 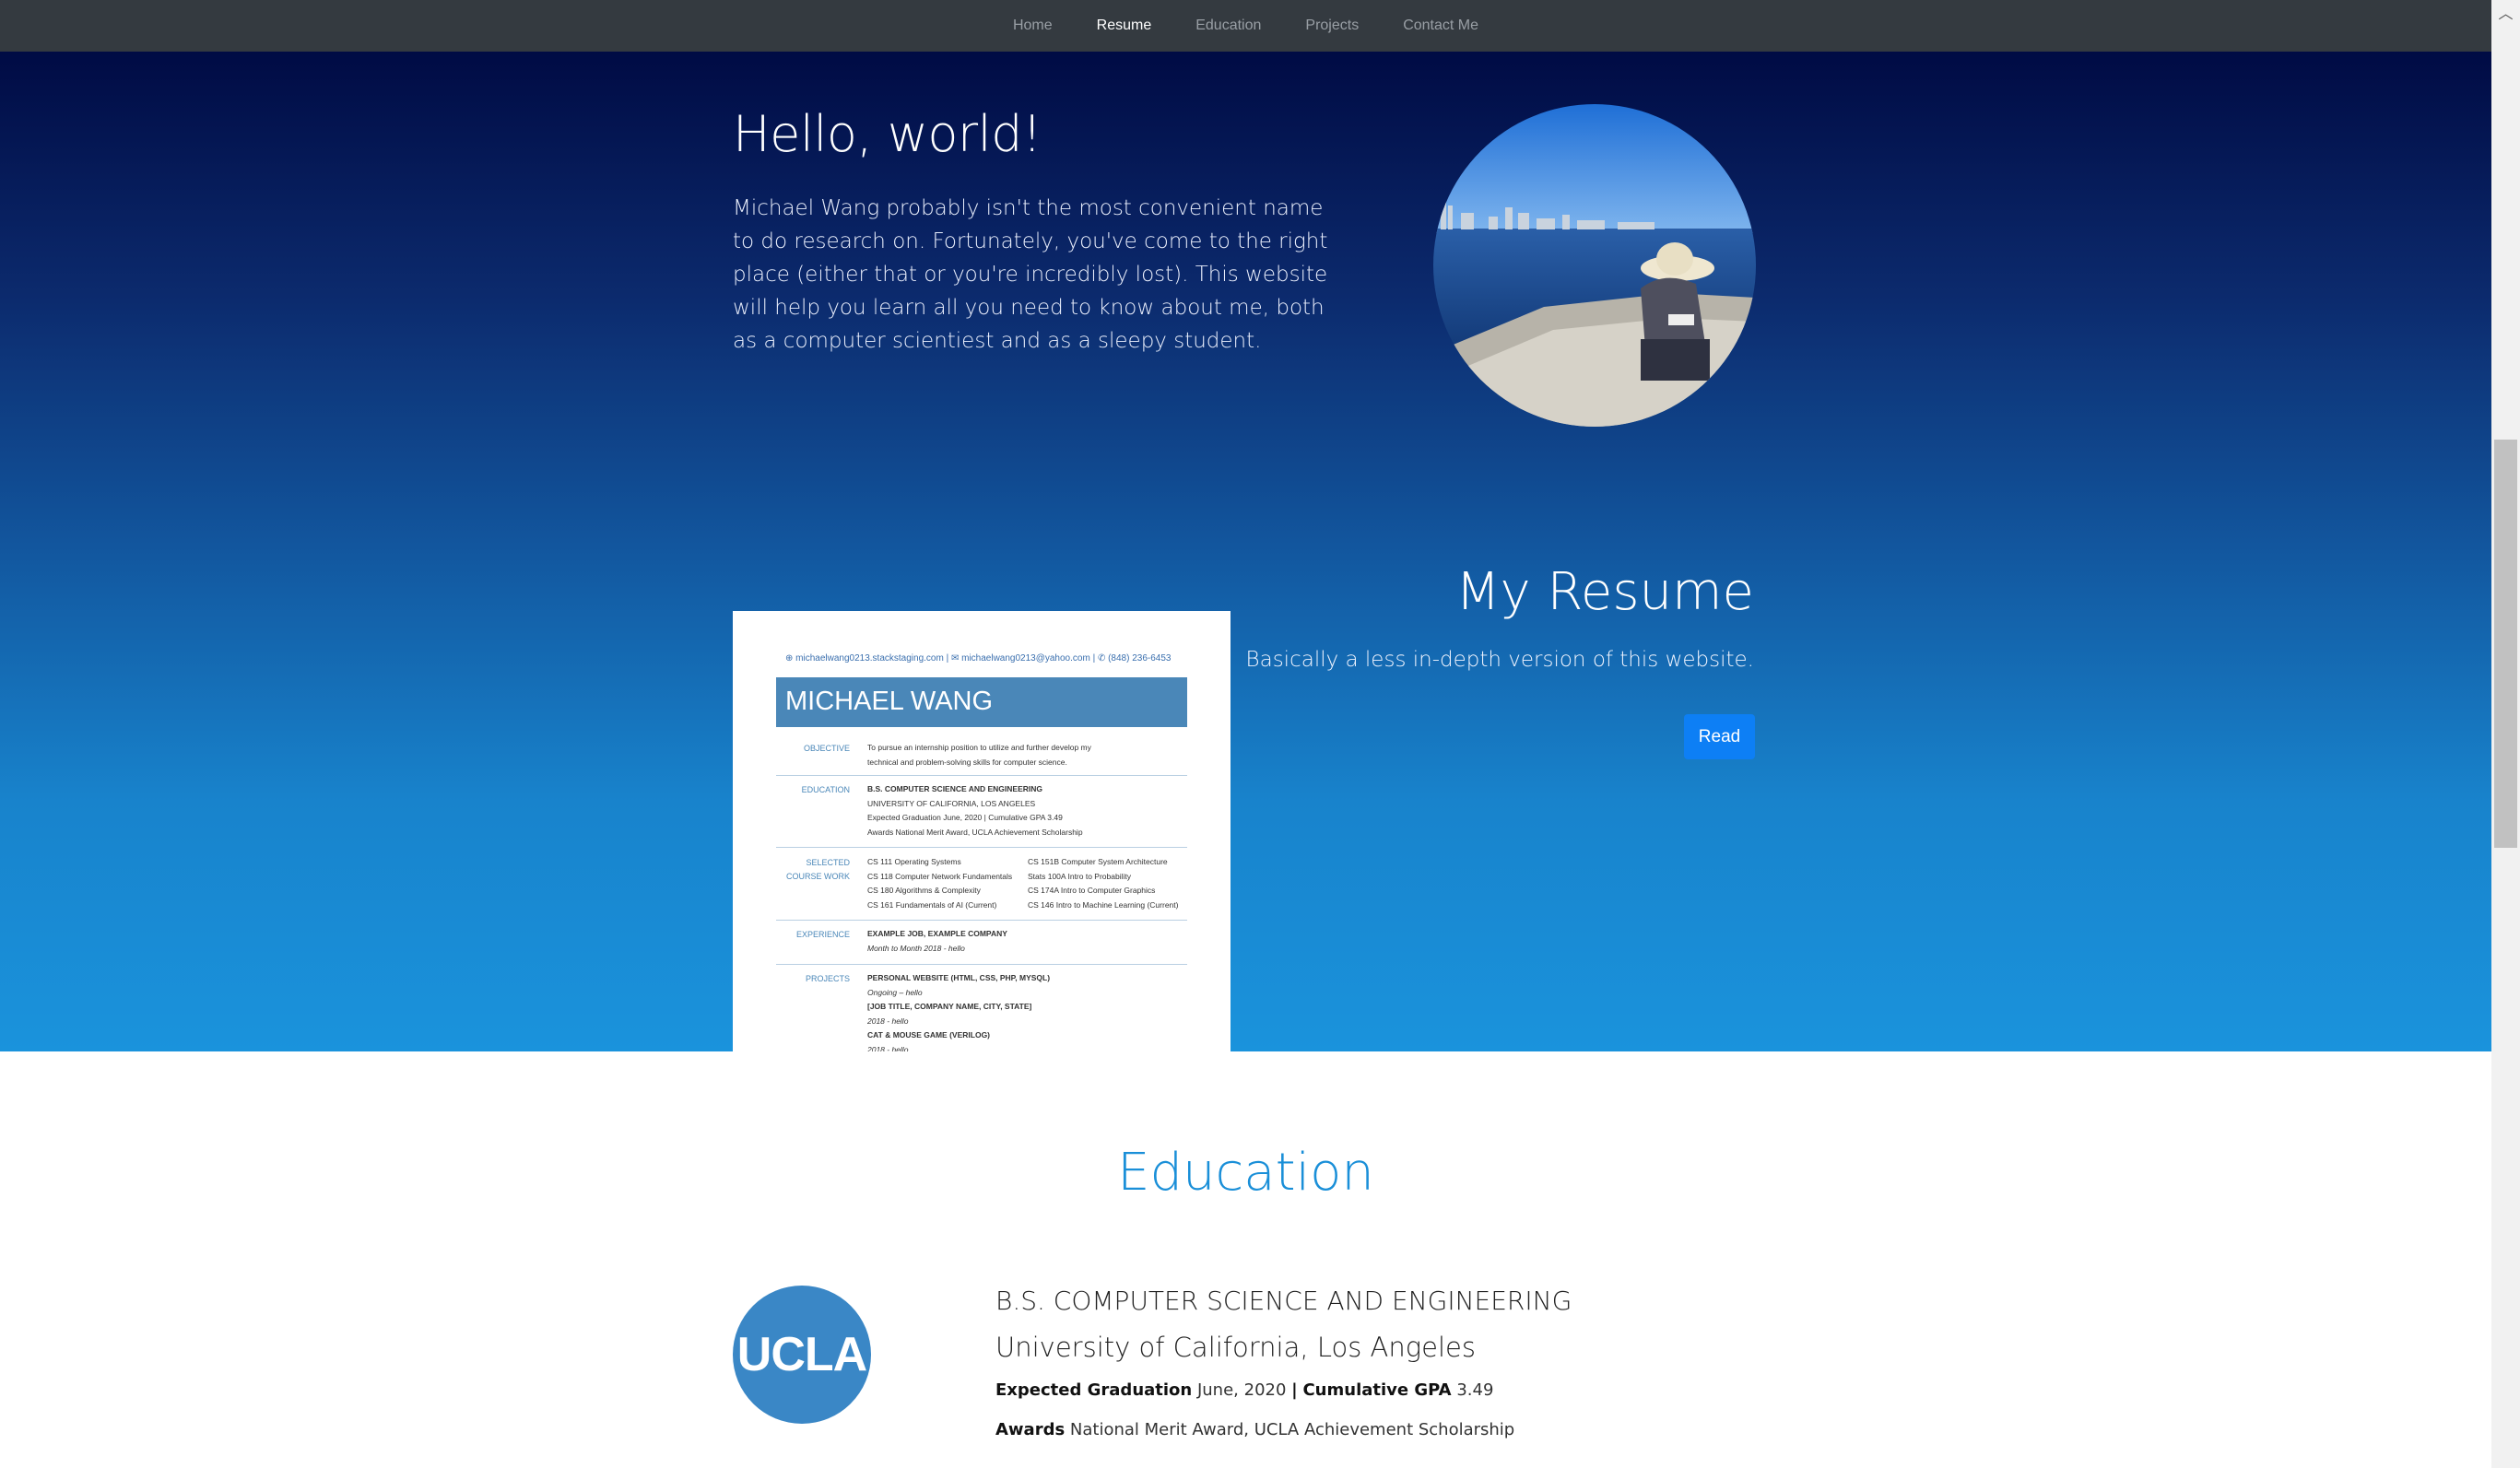 I want to click on ucla-logo: UCLA, so click(x=802, y=1355).